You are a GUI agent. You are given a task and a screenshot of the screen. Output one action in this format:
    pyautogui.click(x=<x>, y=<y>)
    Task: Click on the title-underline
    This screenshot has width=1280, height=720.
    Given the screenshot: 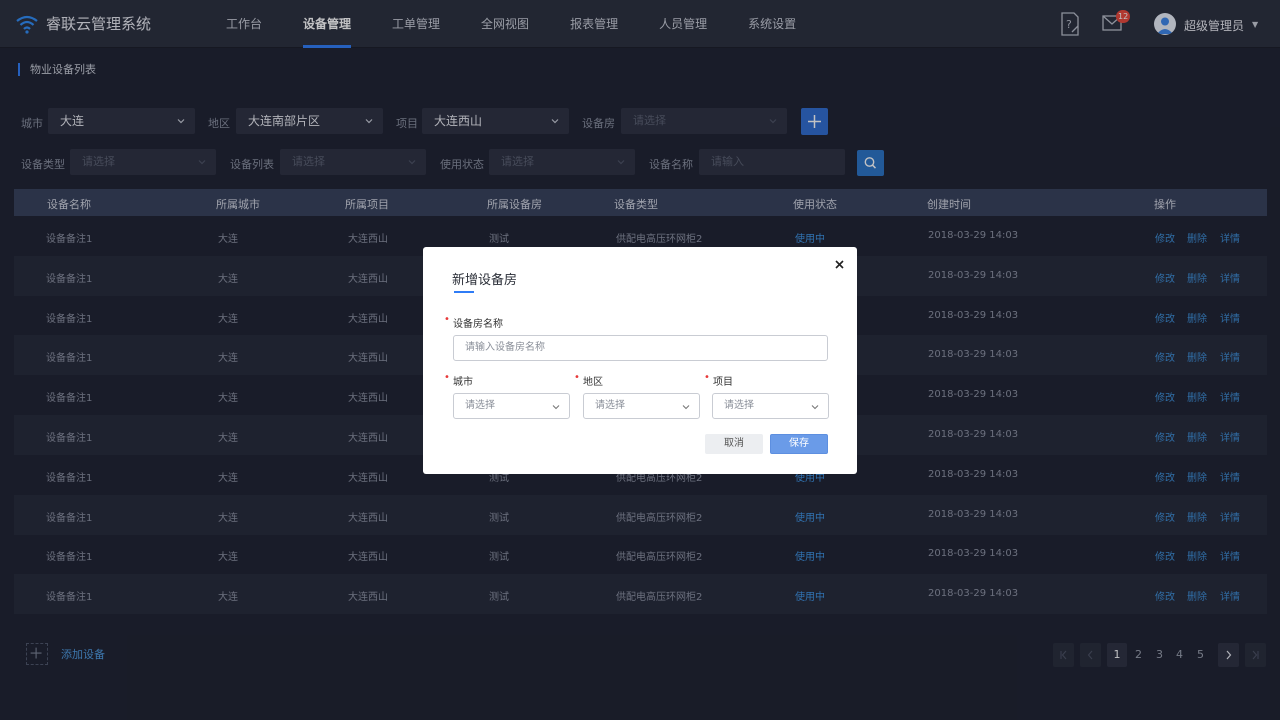 What is the action you would take?
    pyautogui.click(x=464, y=292)
    